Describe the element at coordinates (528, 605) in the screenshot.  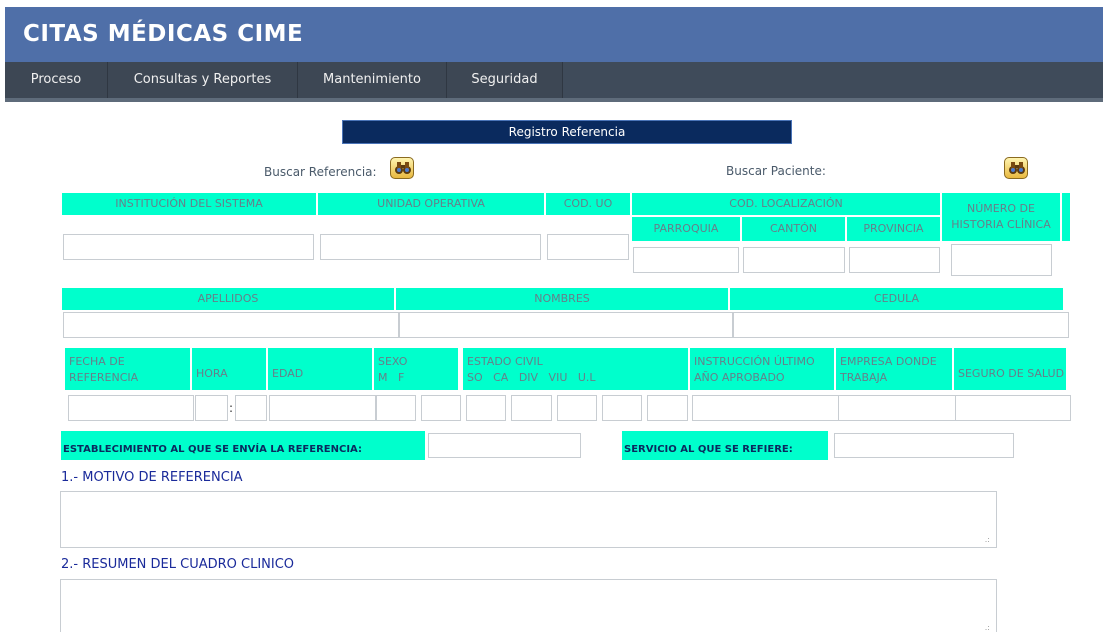
I see `resumen-textarea: .:` at that location.